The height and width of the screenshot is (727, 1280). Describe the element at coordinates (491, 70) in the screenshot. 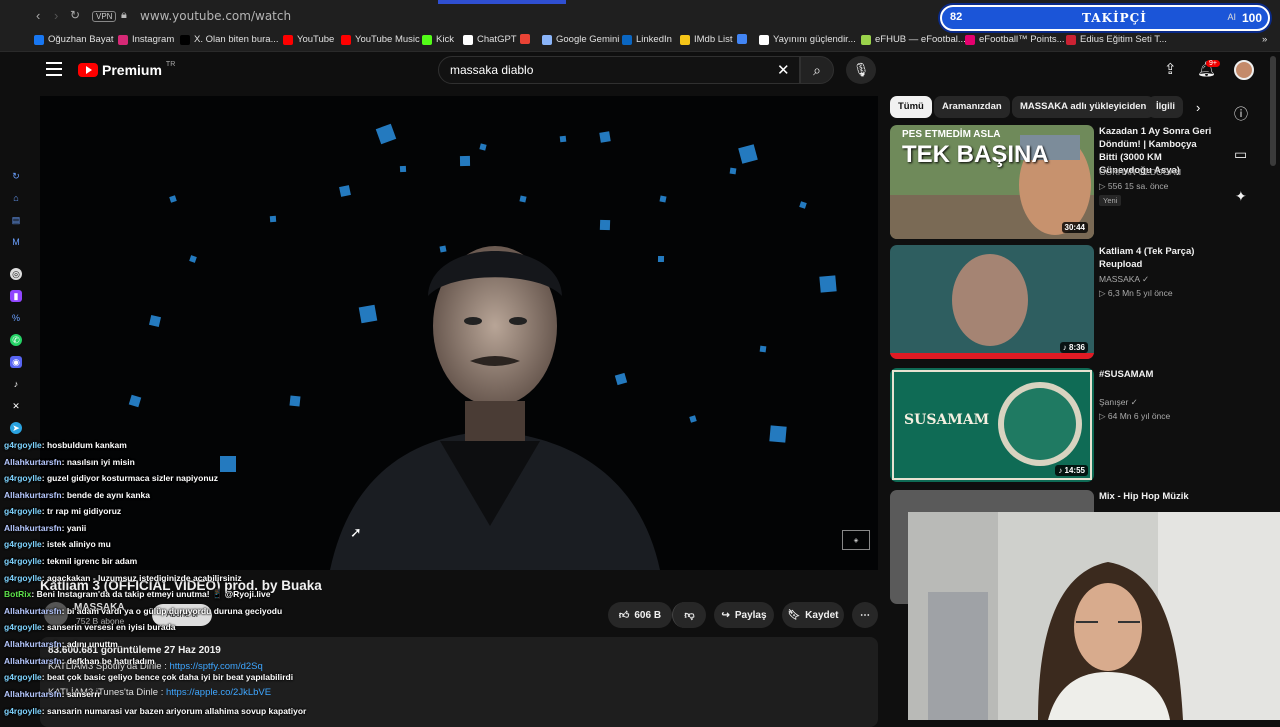

I see `search-input: massaka diablo` at that location.